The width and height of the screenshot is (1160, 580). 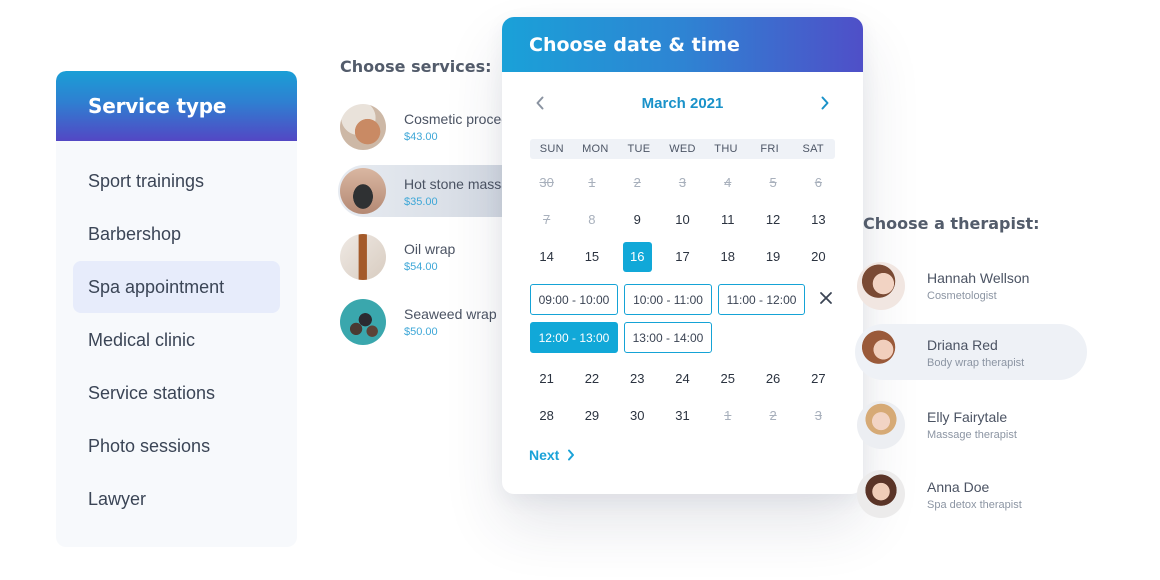 I want to click on calendar-day: 22, so click(x=591, y=379).